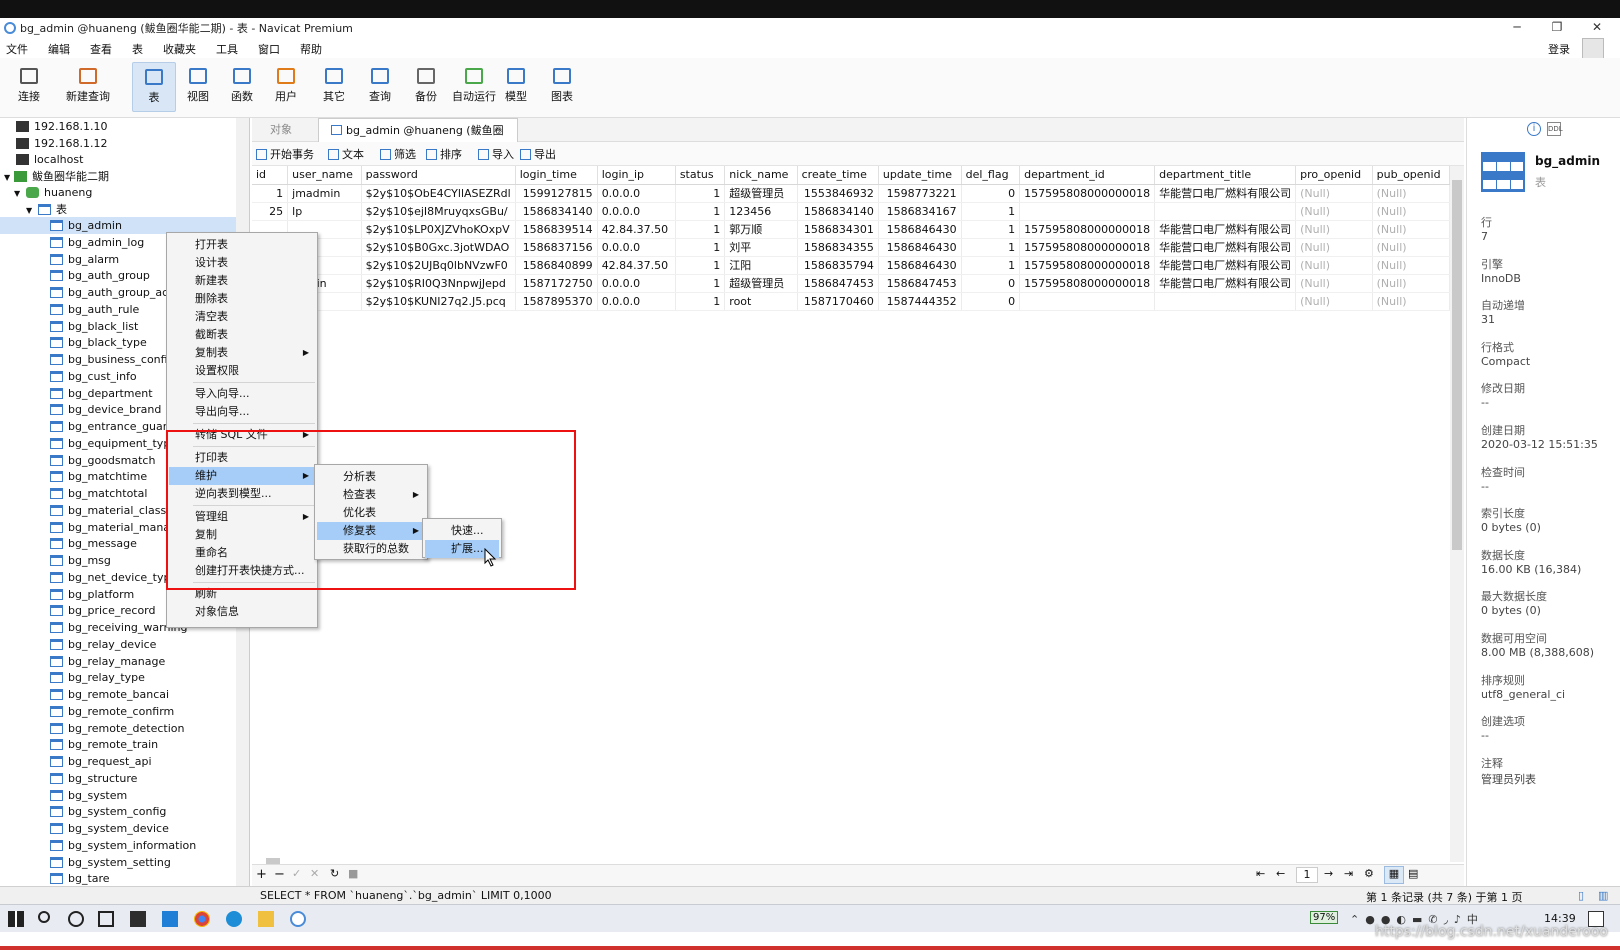 The image size is (1620, 950). I want to click on column-header: create_time, so click(838, 175).